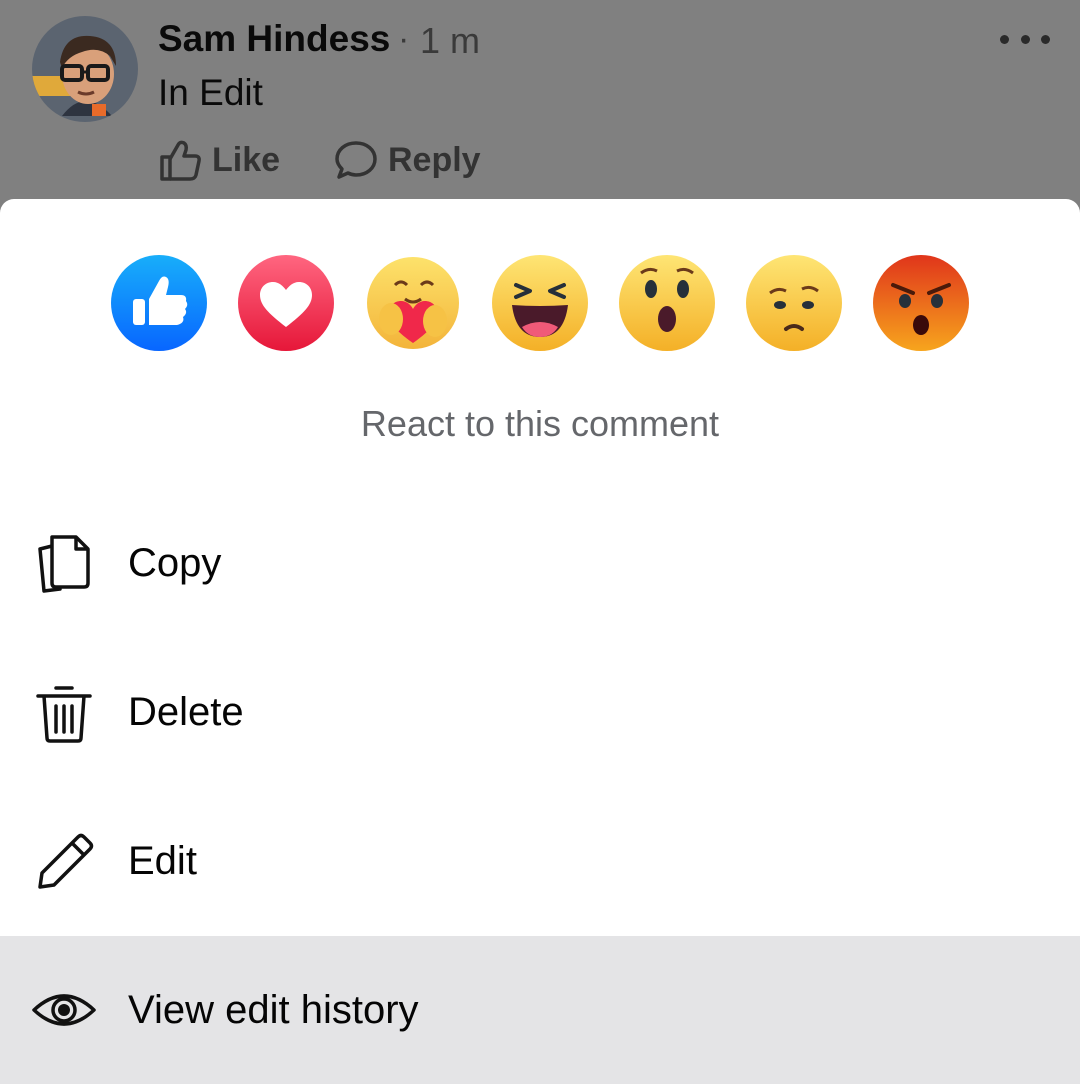  Describe the element at coordinates (159, 303) in the screenshot. I see `reaction-like-icon` at that location.